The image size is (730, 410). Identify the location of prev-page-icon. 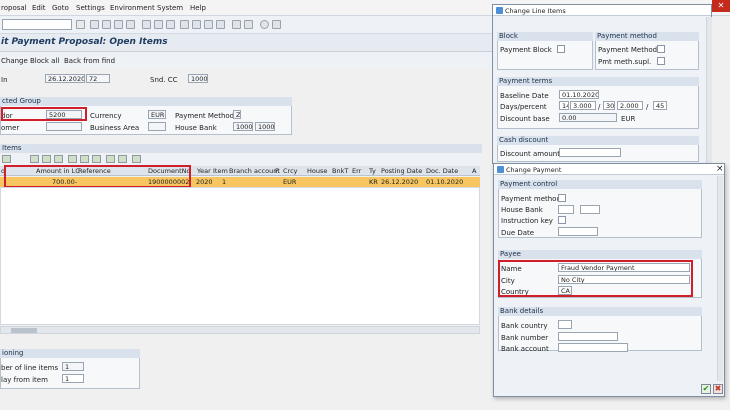
(196, 24).